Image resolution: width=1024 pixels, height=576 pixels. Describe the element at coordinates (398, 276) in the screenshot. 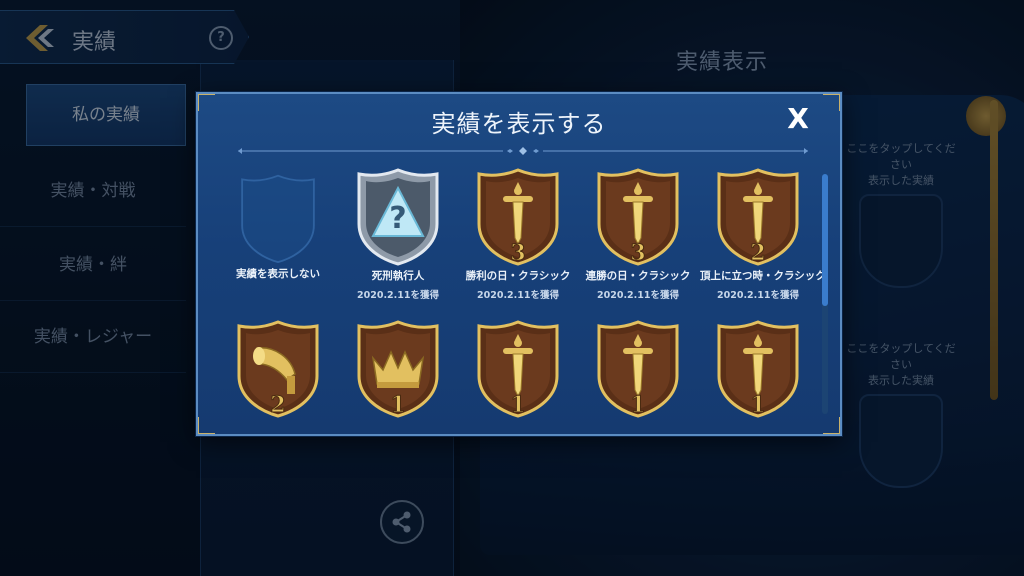

I see `achievement-name: 死刑執行人` at that location.